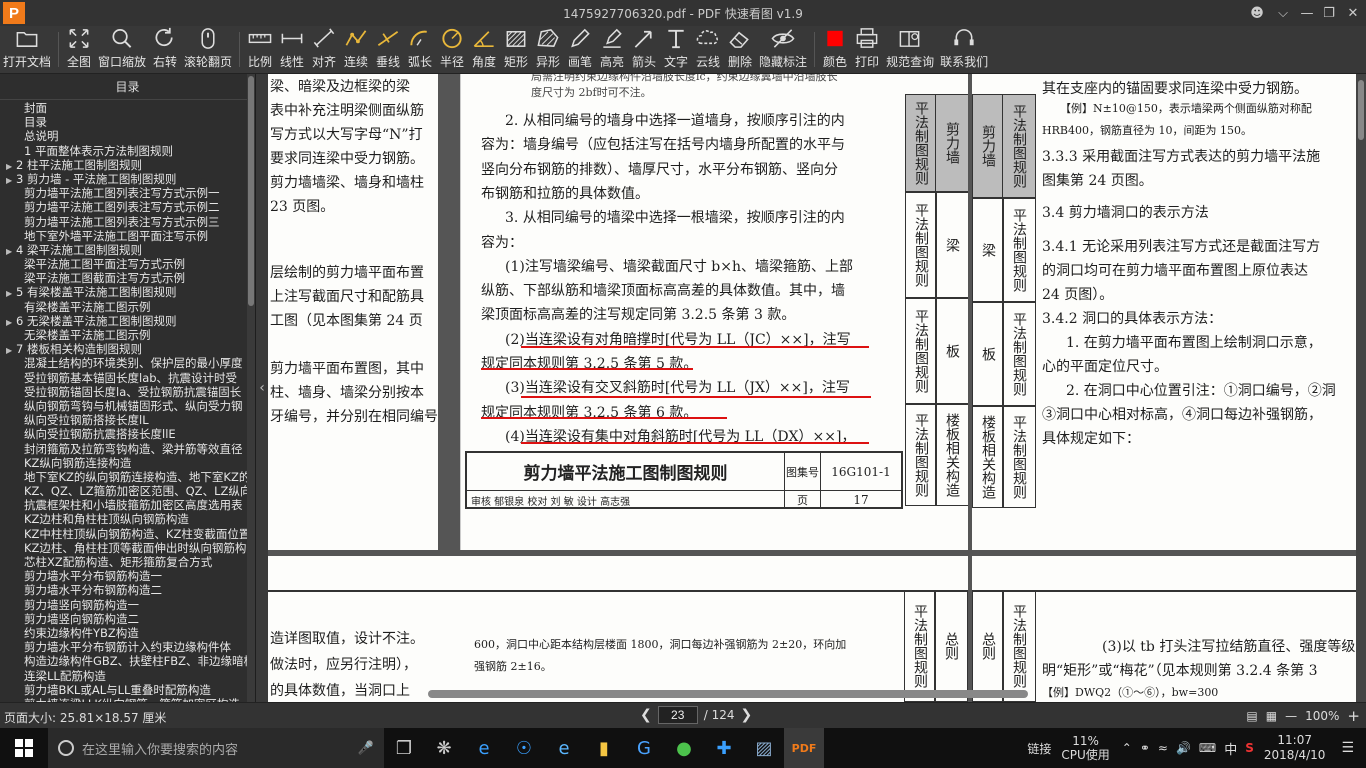 This screenshot has height=768, width=1366. I want to click on sidebar-scrollbar, so click(251, 388).